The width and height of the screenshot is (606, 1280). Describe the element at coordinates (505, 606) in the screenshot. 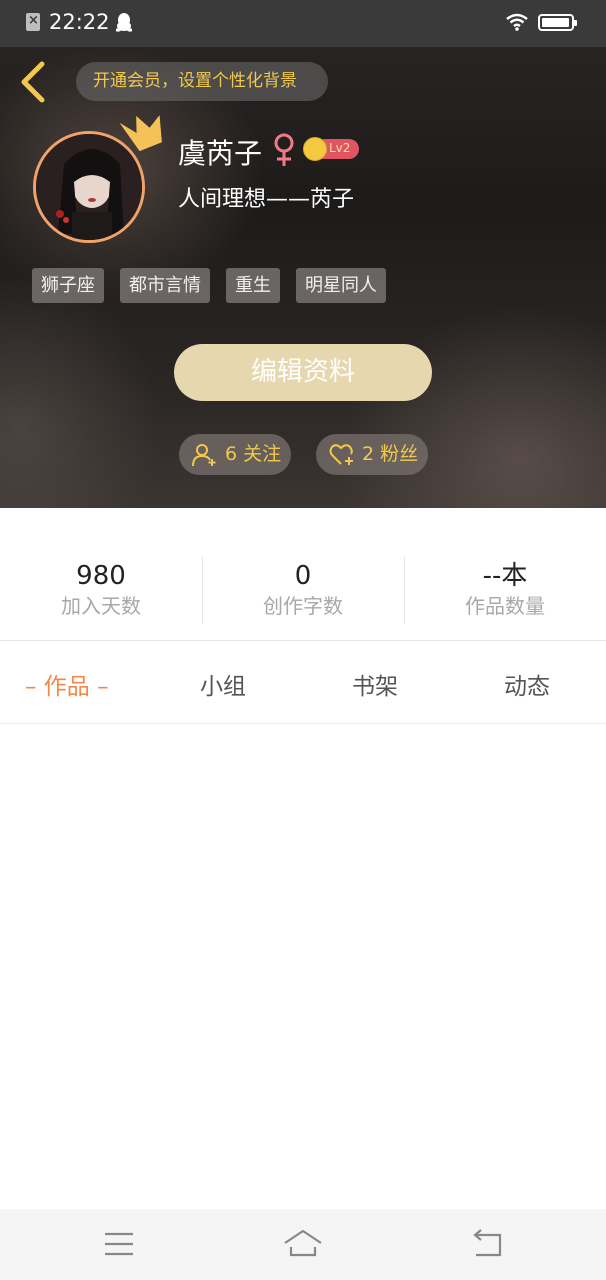

I see `stat-label: 作品数量` at that location.